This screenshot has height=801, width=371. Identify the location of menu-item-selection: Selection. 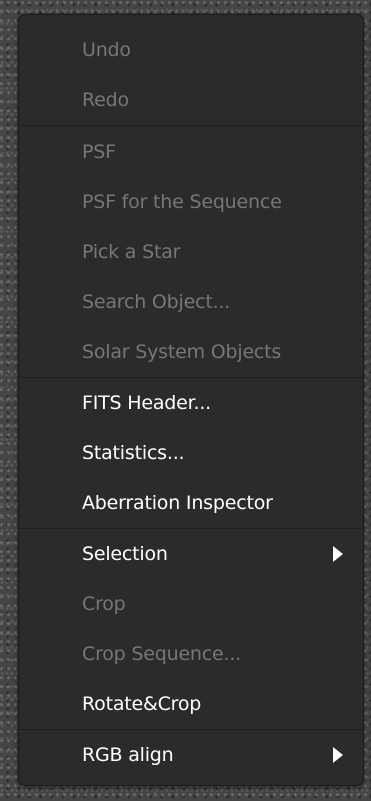
(191, 554).